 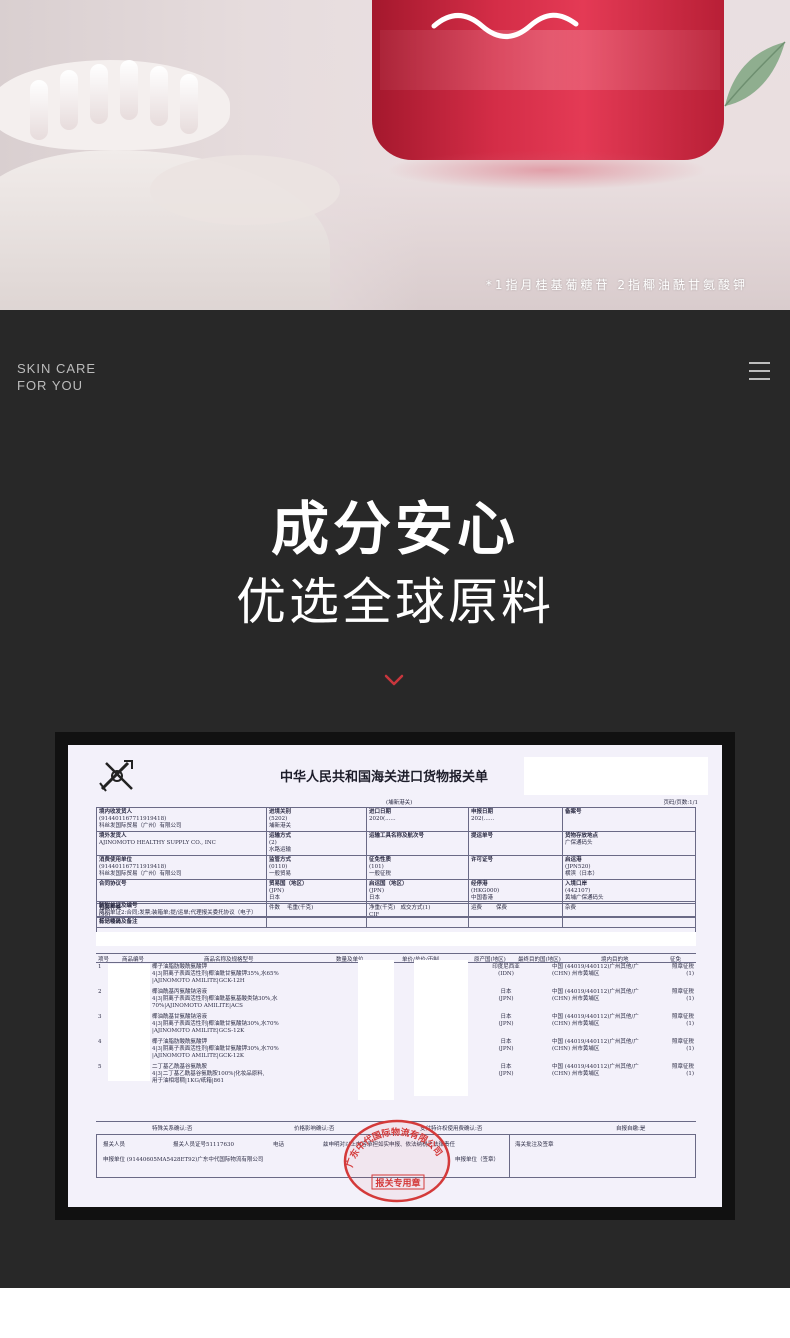 What do you see at coordinates (399, 803) in the screenshot?
I see `port-note: (埔新港关)` at bounding box center [399, 803].